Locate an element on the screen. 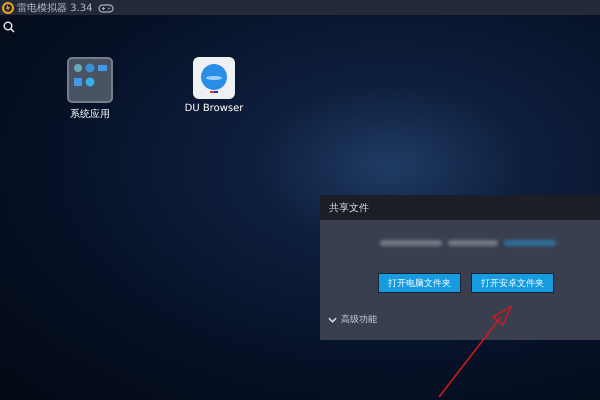 Image resolution: width=600 pixels, height=400 pixels. chevron-icon is located at coordinates (332, 319).